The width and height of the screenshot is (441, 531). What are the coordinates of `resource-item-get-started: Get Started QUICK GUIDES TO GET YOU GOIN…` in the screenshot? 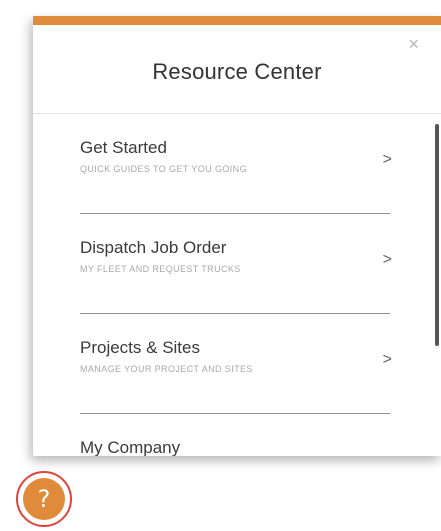 It's located at (236, 164).